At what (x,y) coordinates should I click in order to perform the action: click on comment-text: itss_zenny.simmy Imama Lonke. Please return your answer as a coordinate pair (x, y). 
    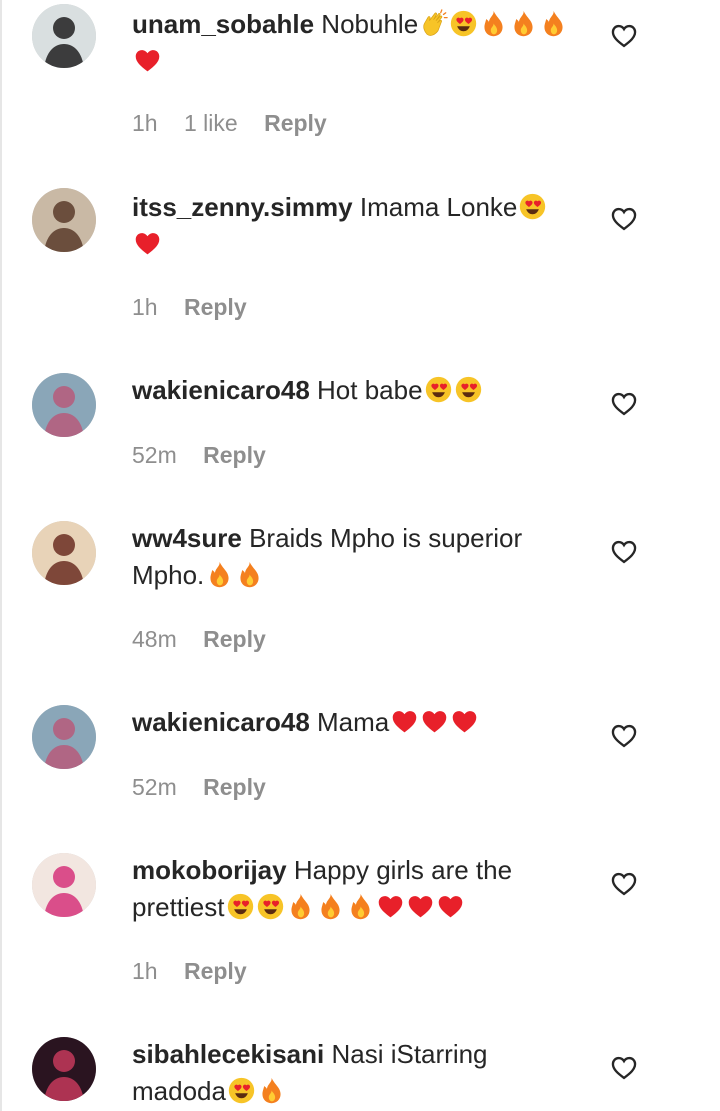
    Looking at the image, I should click on (352, 226).